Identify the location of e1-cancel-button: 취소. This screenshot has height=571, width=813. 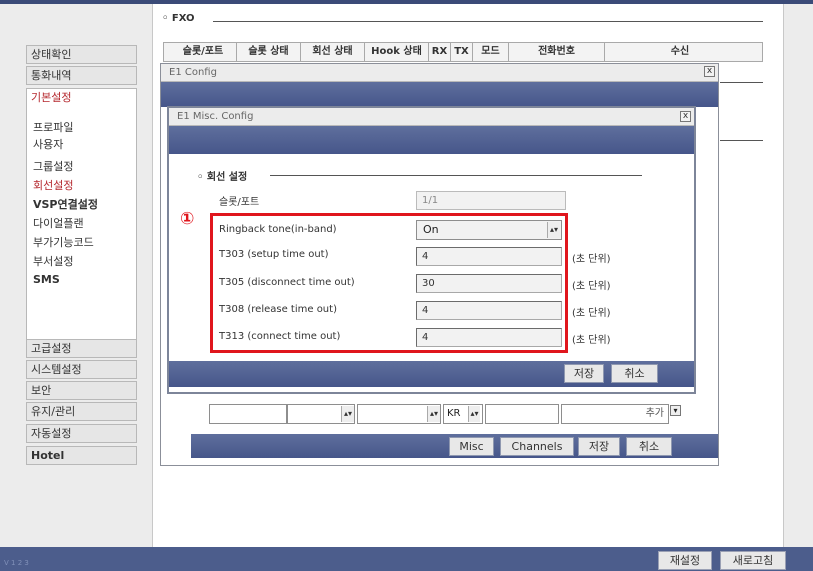
(649, 446).